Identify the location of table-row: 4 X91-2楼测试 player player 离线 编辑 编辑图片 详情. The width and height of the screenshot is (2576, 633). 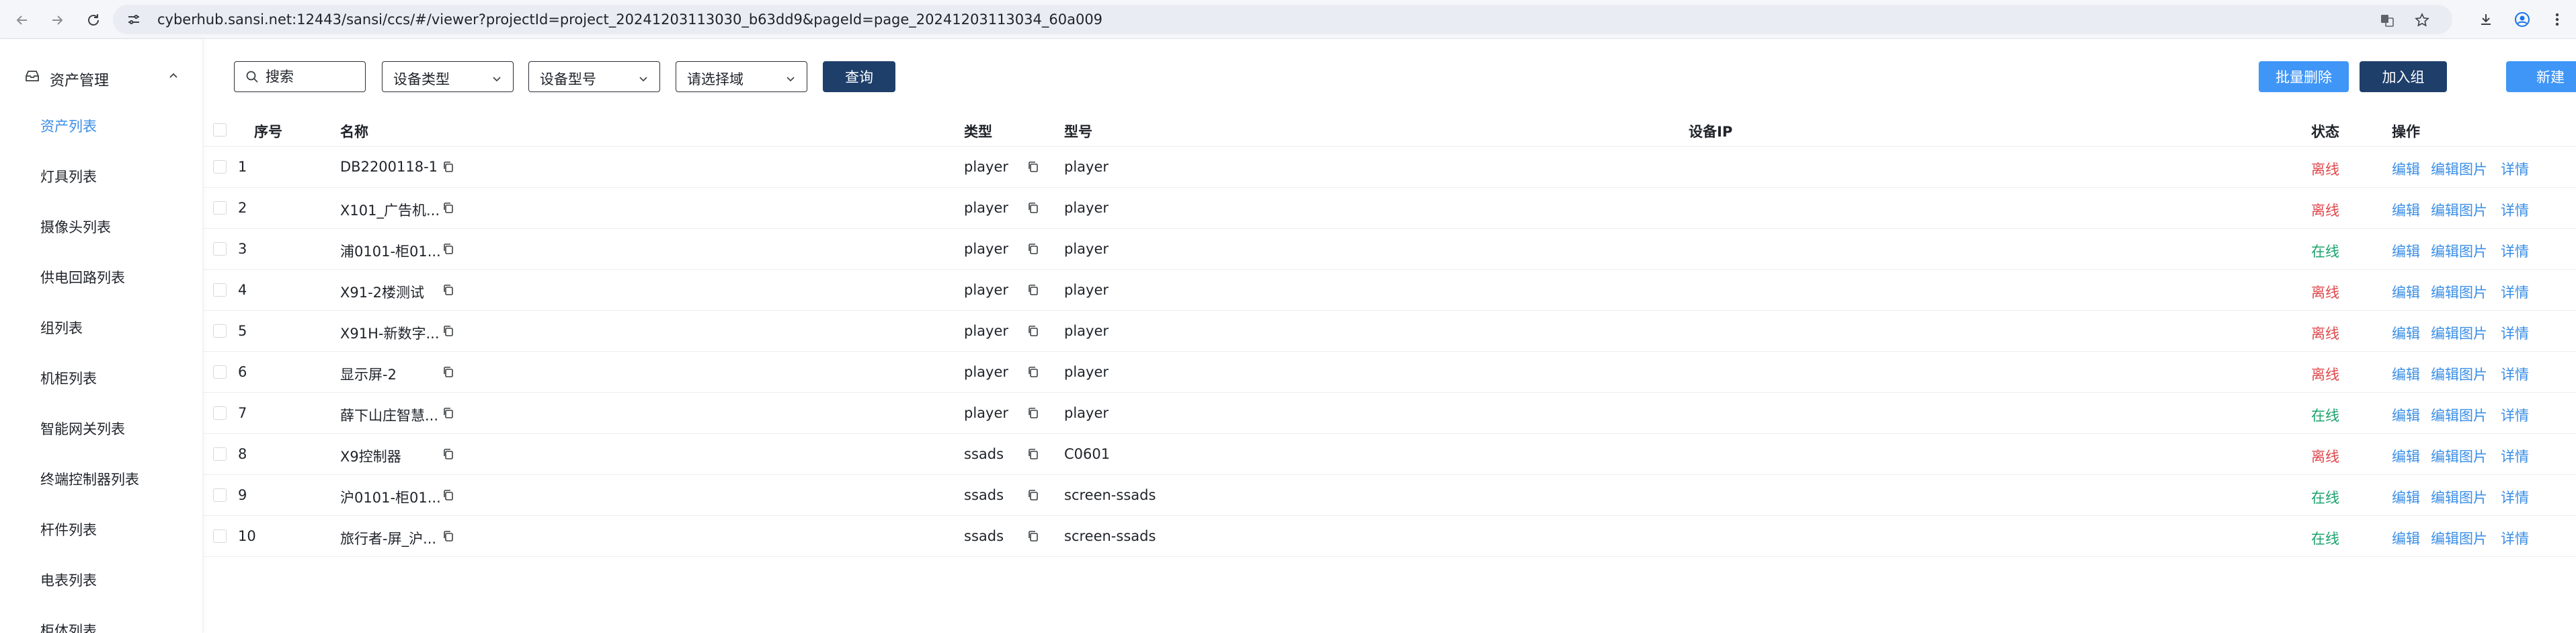
(1389, 290).